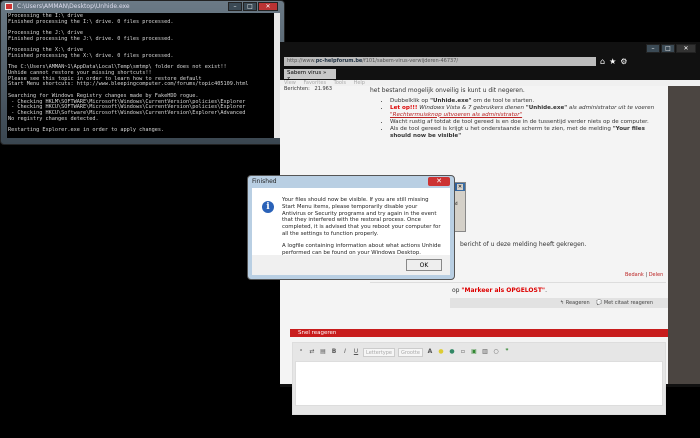 Image resolution: width=700 pixels, height=438 pixels. What do you see at coordinates (410, 61) in the screenshot?
I see `url-path: /f101/sabem-virus-verwijderen-46737/` at bounding box center [410, 61].